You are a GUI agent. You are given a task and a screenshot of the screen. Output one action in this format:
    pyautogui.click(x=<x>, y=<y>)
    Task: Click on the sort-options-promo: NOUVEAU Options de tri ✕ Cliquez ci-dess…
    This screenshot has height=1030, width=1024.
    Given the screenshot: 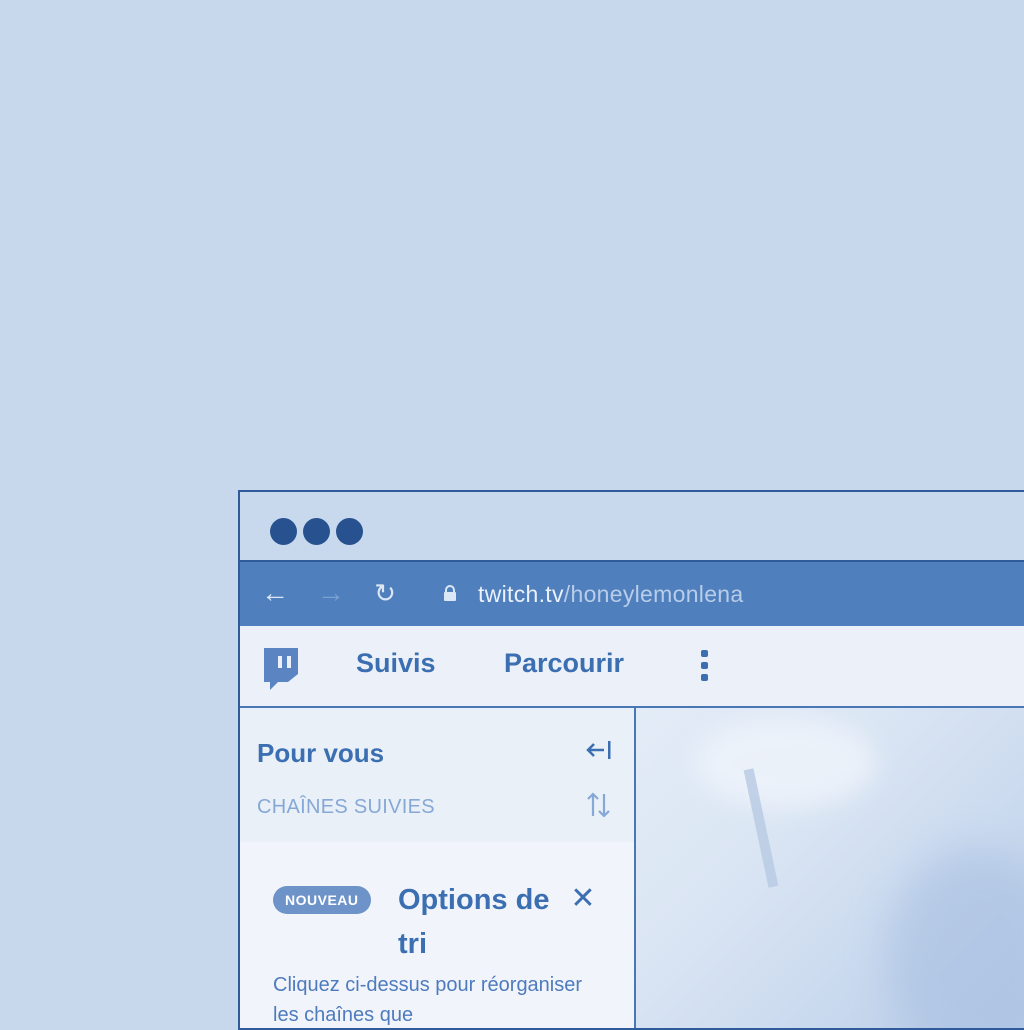 What is the action you would take?
    pyautogui.click(x=437, y=935)
    